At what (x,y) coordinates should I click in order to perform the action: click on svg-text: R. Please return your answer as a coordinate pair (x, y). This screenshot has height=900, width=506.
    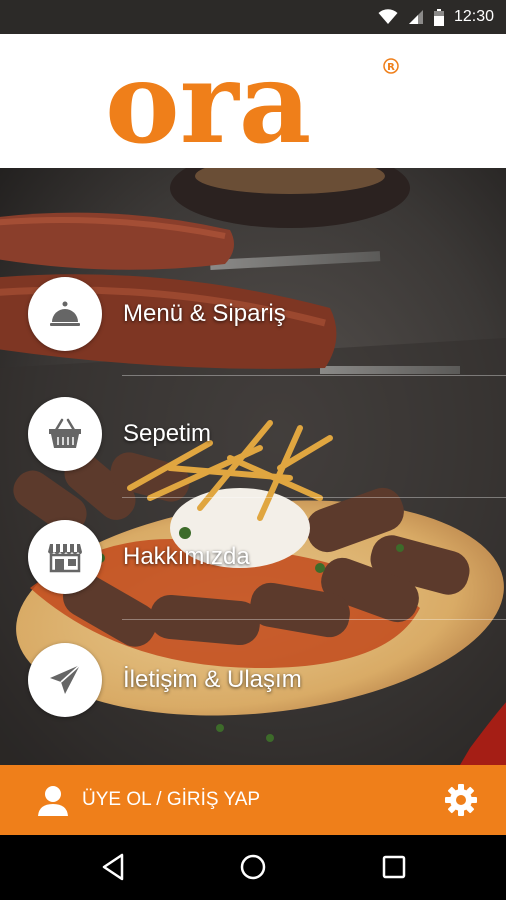
    Looking at the image, I should click on (391, 67).